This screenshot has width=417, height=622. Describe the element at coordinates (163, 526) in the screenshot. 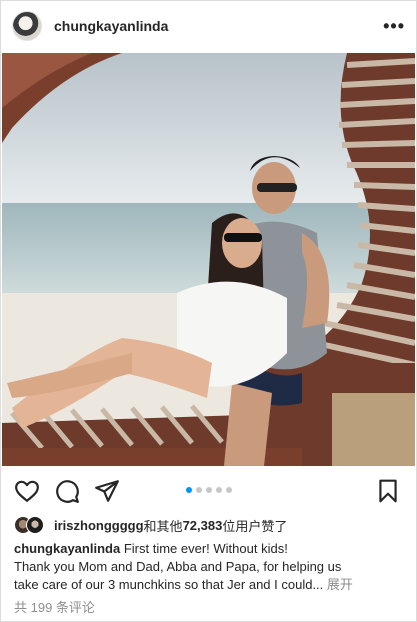

I see `likes-and-others-text: 和其他` at that location.